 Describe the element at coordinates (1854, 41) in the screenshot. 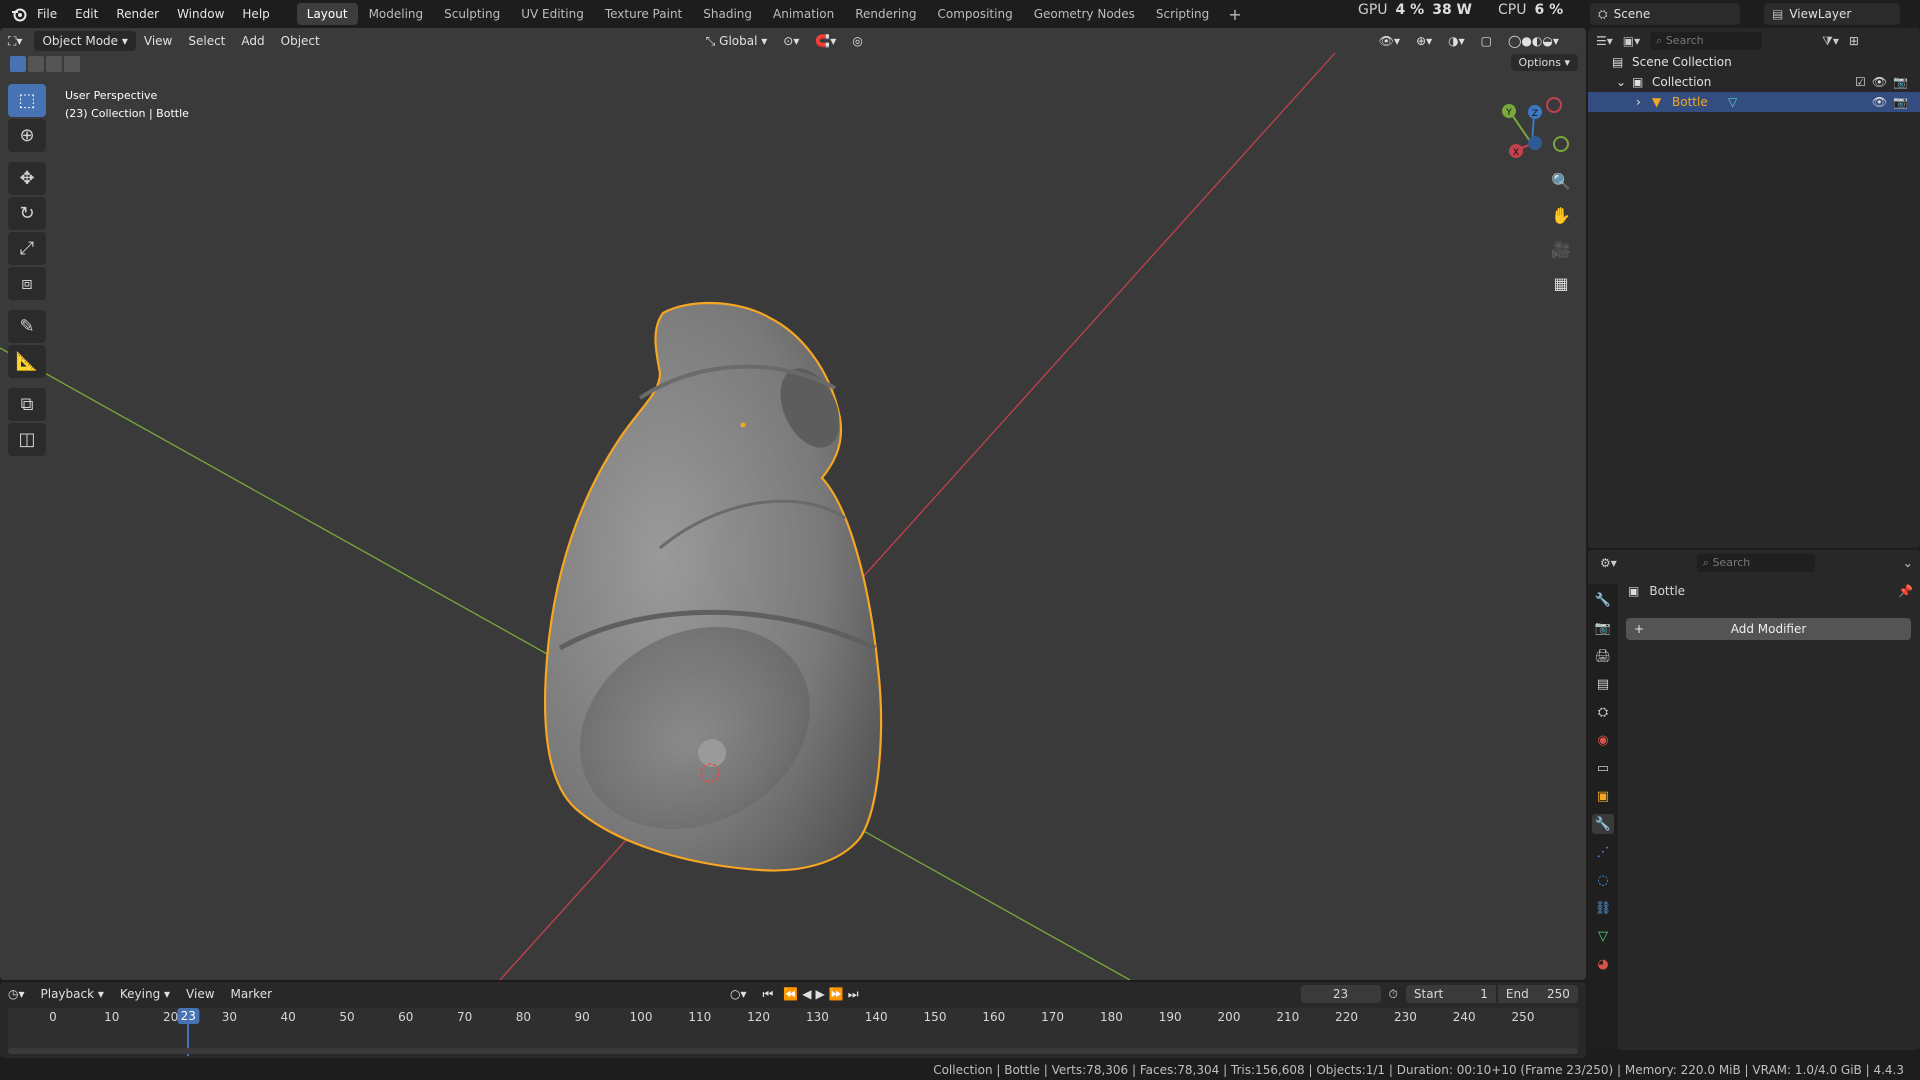

I see `new-collection-icon: ⊞` at that location.